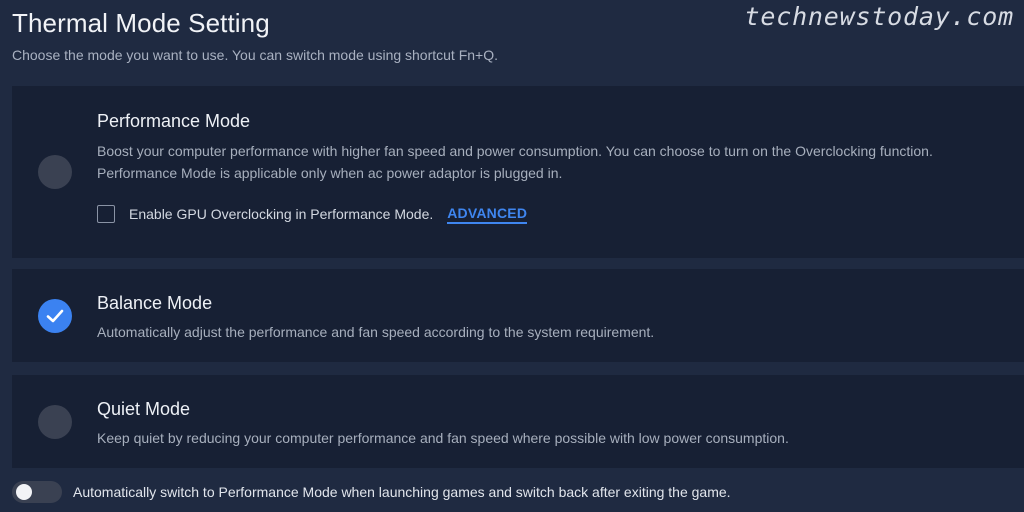  Describe the element at coordinates (106, 214) in the screenshot. I see `gpu-overclocking-checkbox` at that location.